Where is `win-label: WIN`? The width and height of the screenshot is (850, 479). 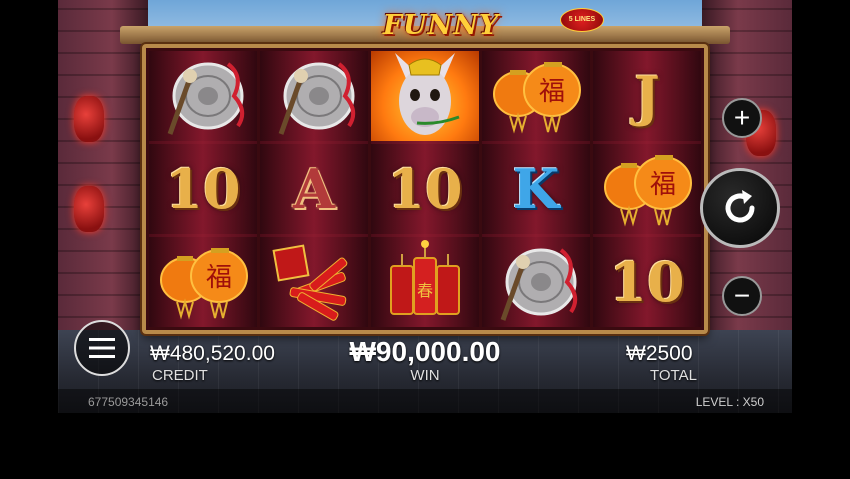 win-label: WIN is located at coordinates (425, 375).